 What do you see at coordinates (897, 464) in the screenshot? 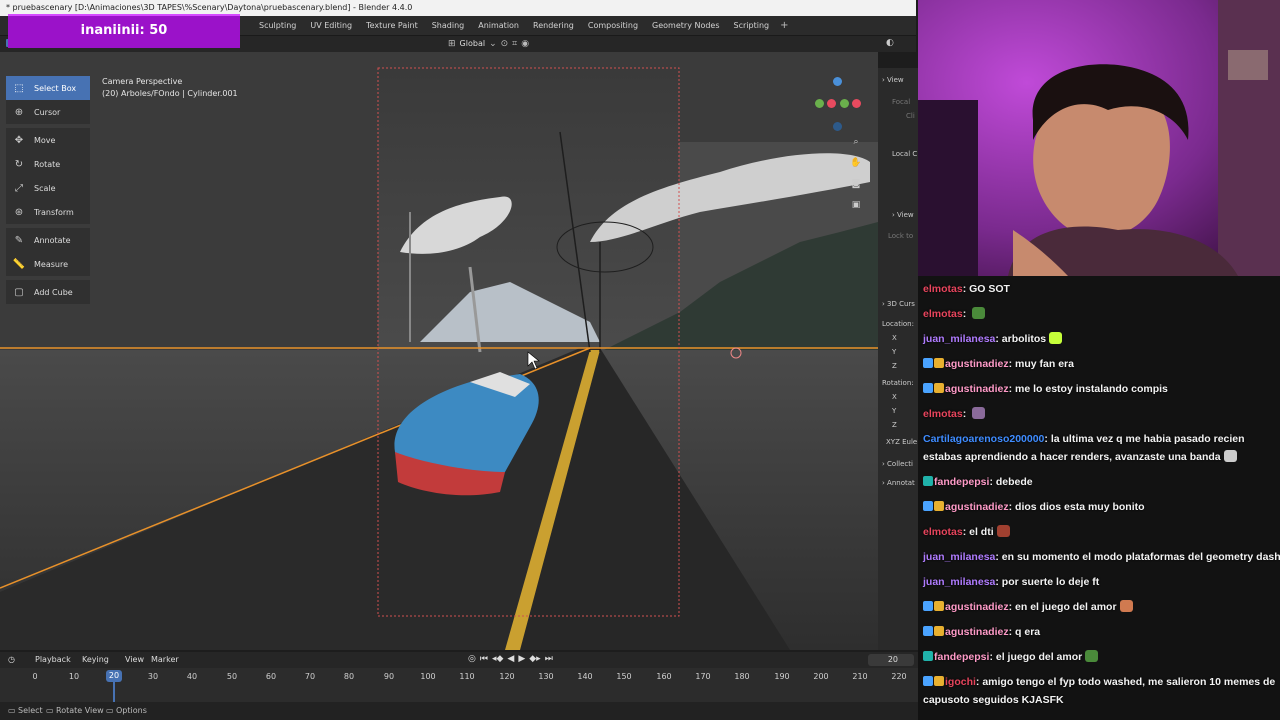
I see `panel-collections-header: › Collecti` at bounding box center [897, 464].